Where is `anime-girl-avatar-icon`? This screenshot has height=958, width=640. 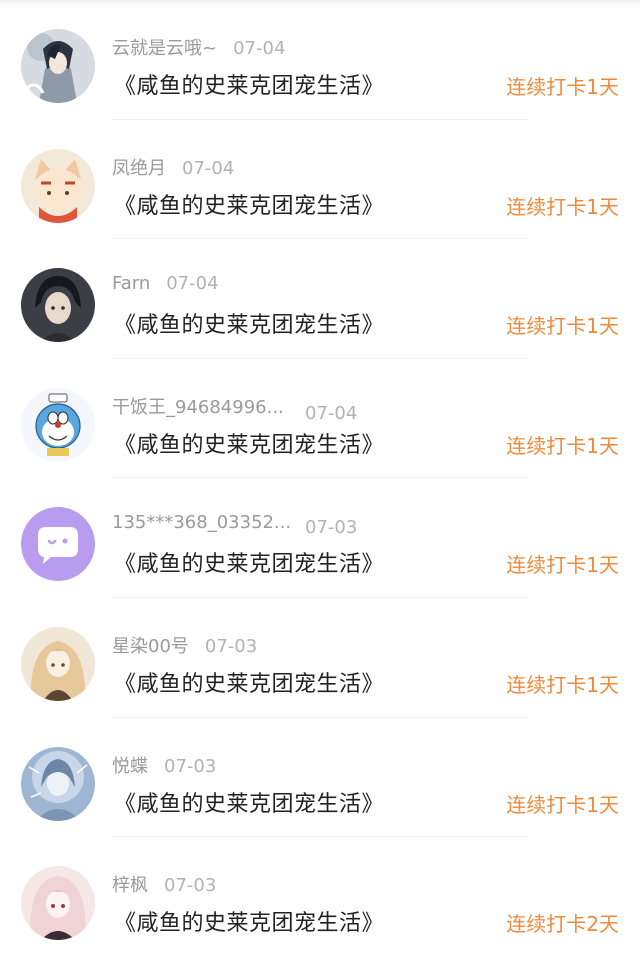
anime-girl-avatar-icon is located at coordinates (58, 663).